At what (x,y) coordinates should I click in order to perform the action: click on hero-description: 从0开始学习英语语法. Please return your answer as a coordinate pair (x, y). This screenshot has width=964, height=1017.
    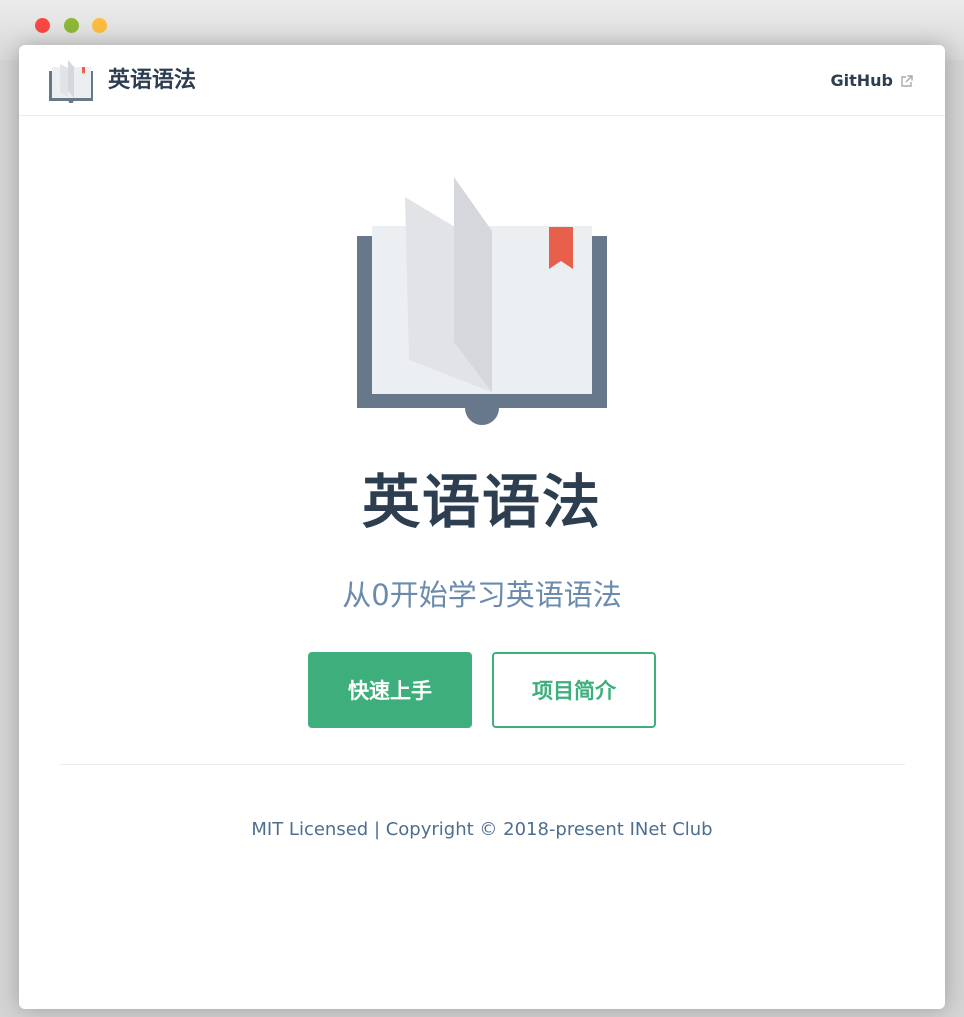
    Looking at the image, I should click on (482, 595).